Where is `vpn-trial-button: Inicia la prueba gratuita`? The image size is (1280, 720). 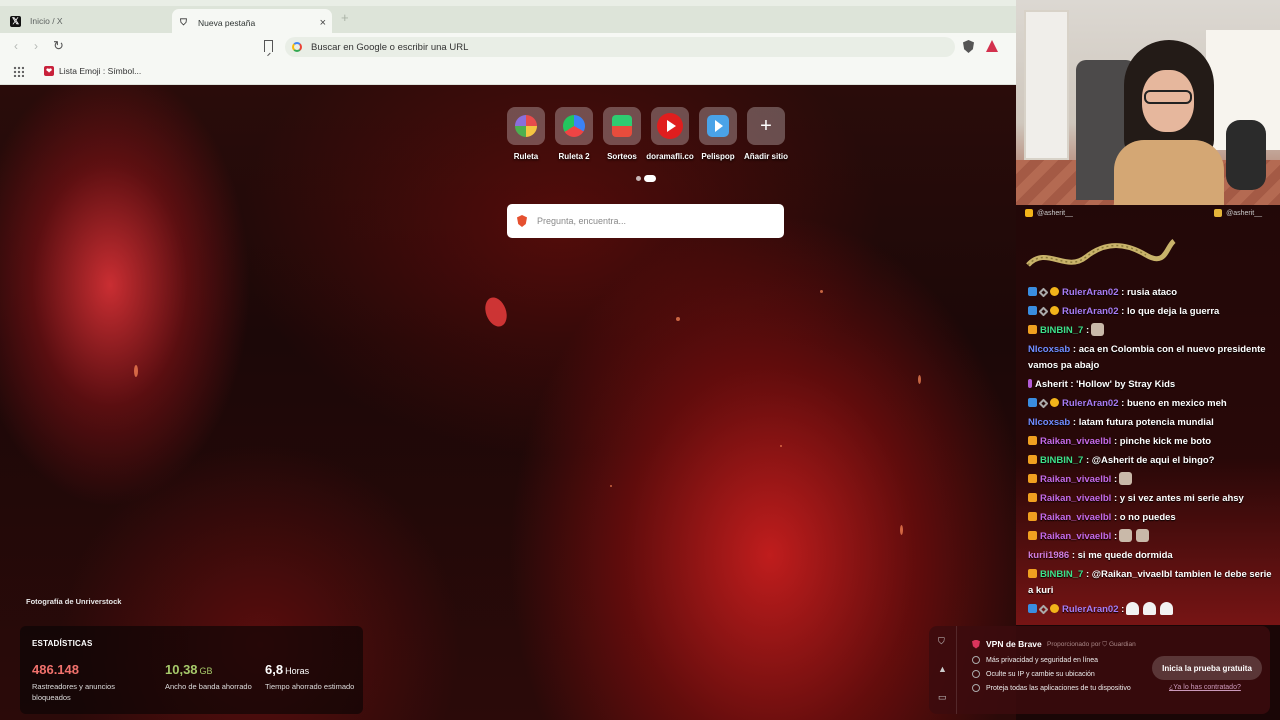
vpn-trial-button: Inicia la prueba gratuita is located at coordinates (1207, 668).